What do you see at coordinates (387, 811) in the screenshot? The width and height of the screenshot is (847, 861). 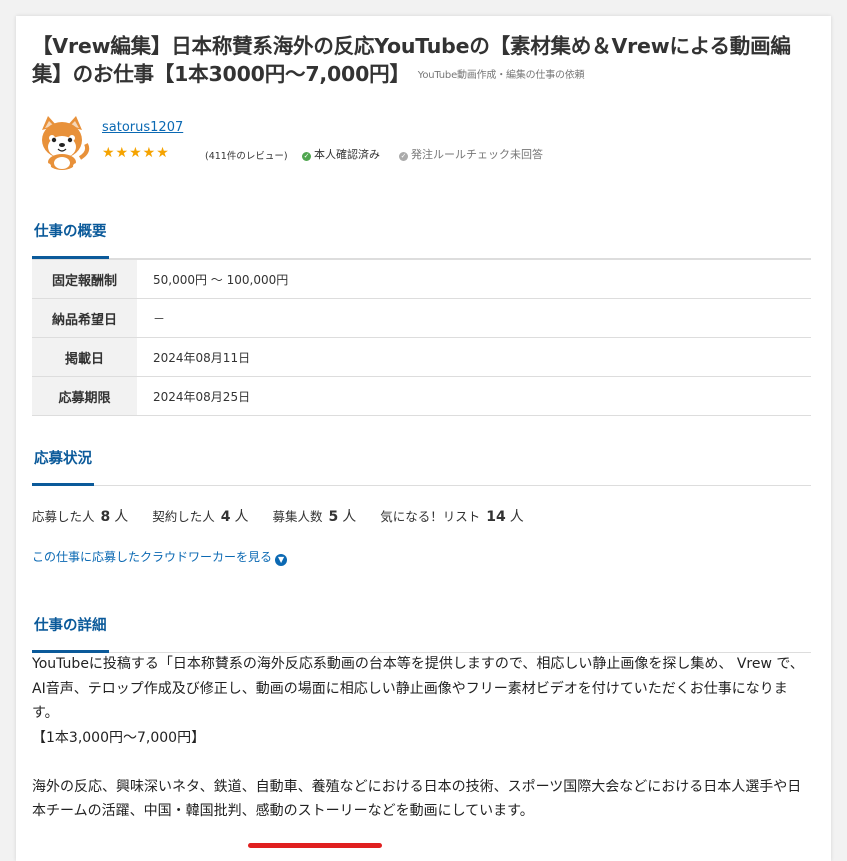 I see `description-text: 、感動のストーリーなどを動画にしています。` at bounding box center [387, 811].